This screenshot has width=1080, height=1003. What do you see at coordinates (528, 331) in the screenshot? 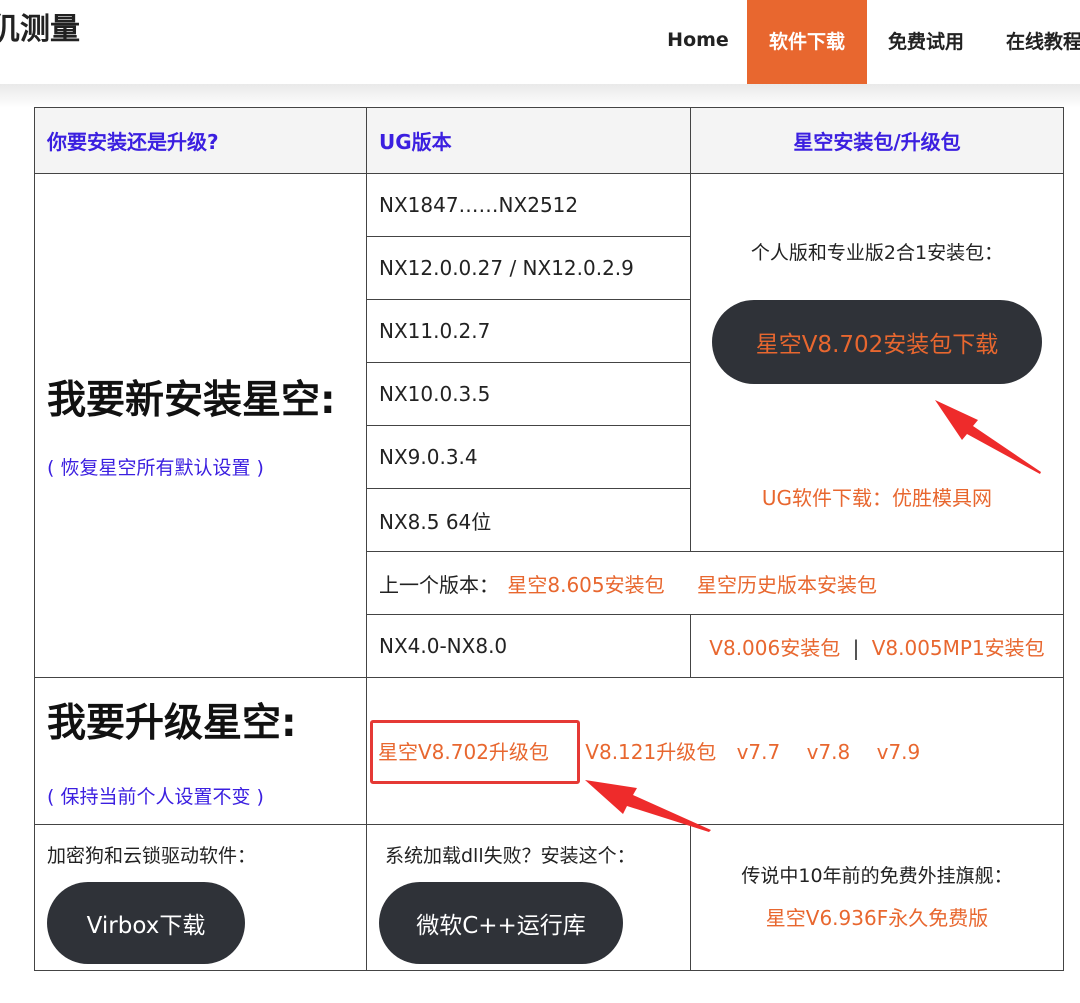
I see `version-row: NX11.0.2.7` at bounding box center [528, 331].